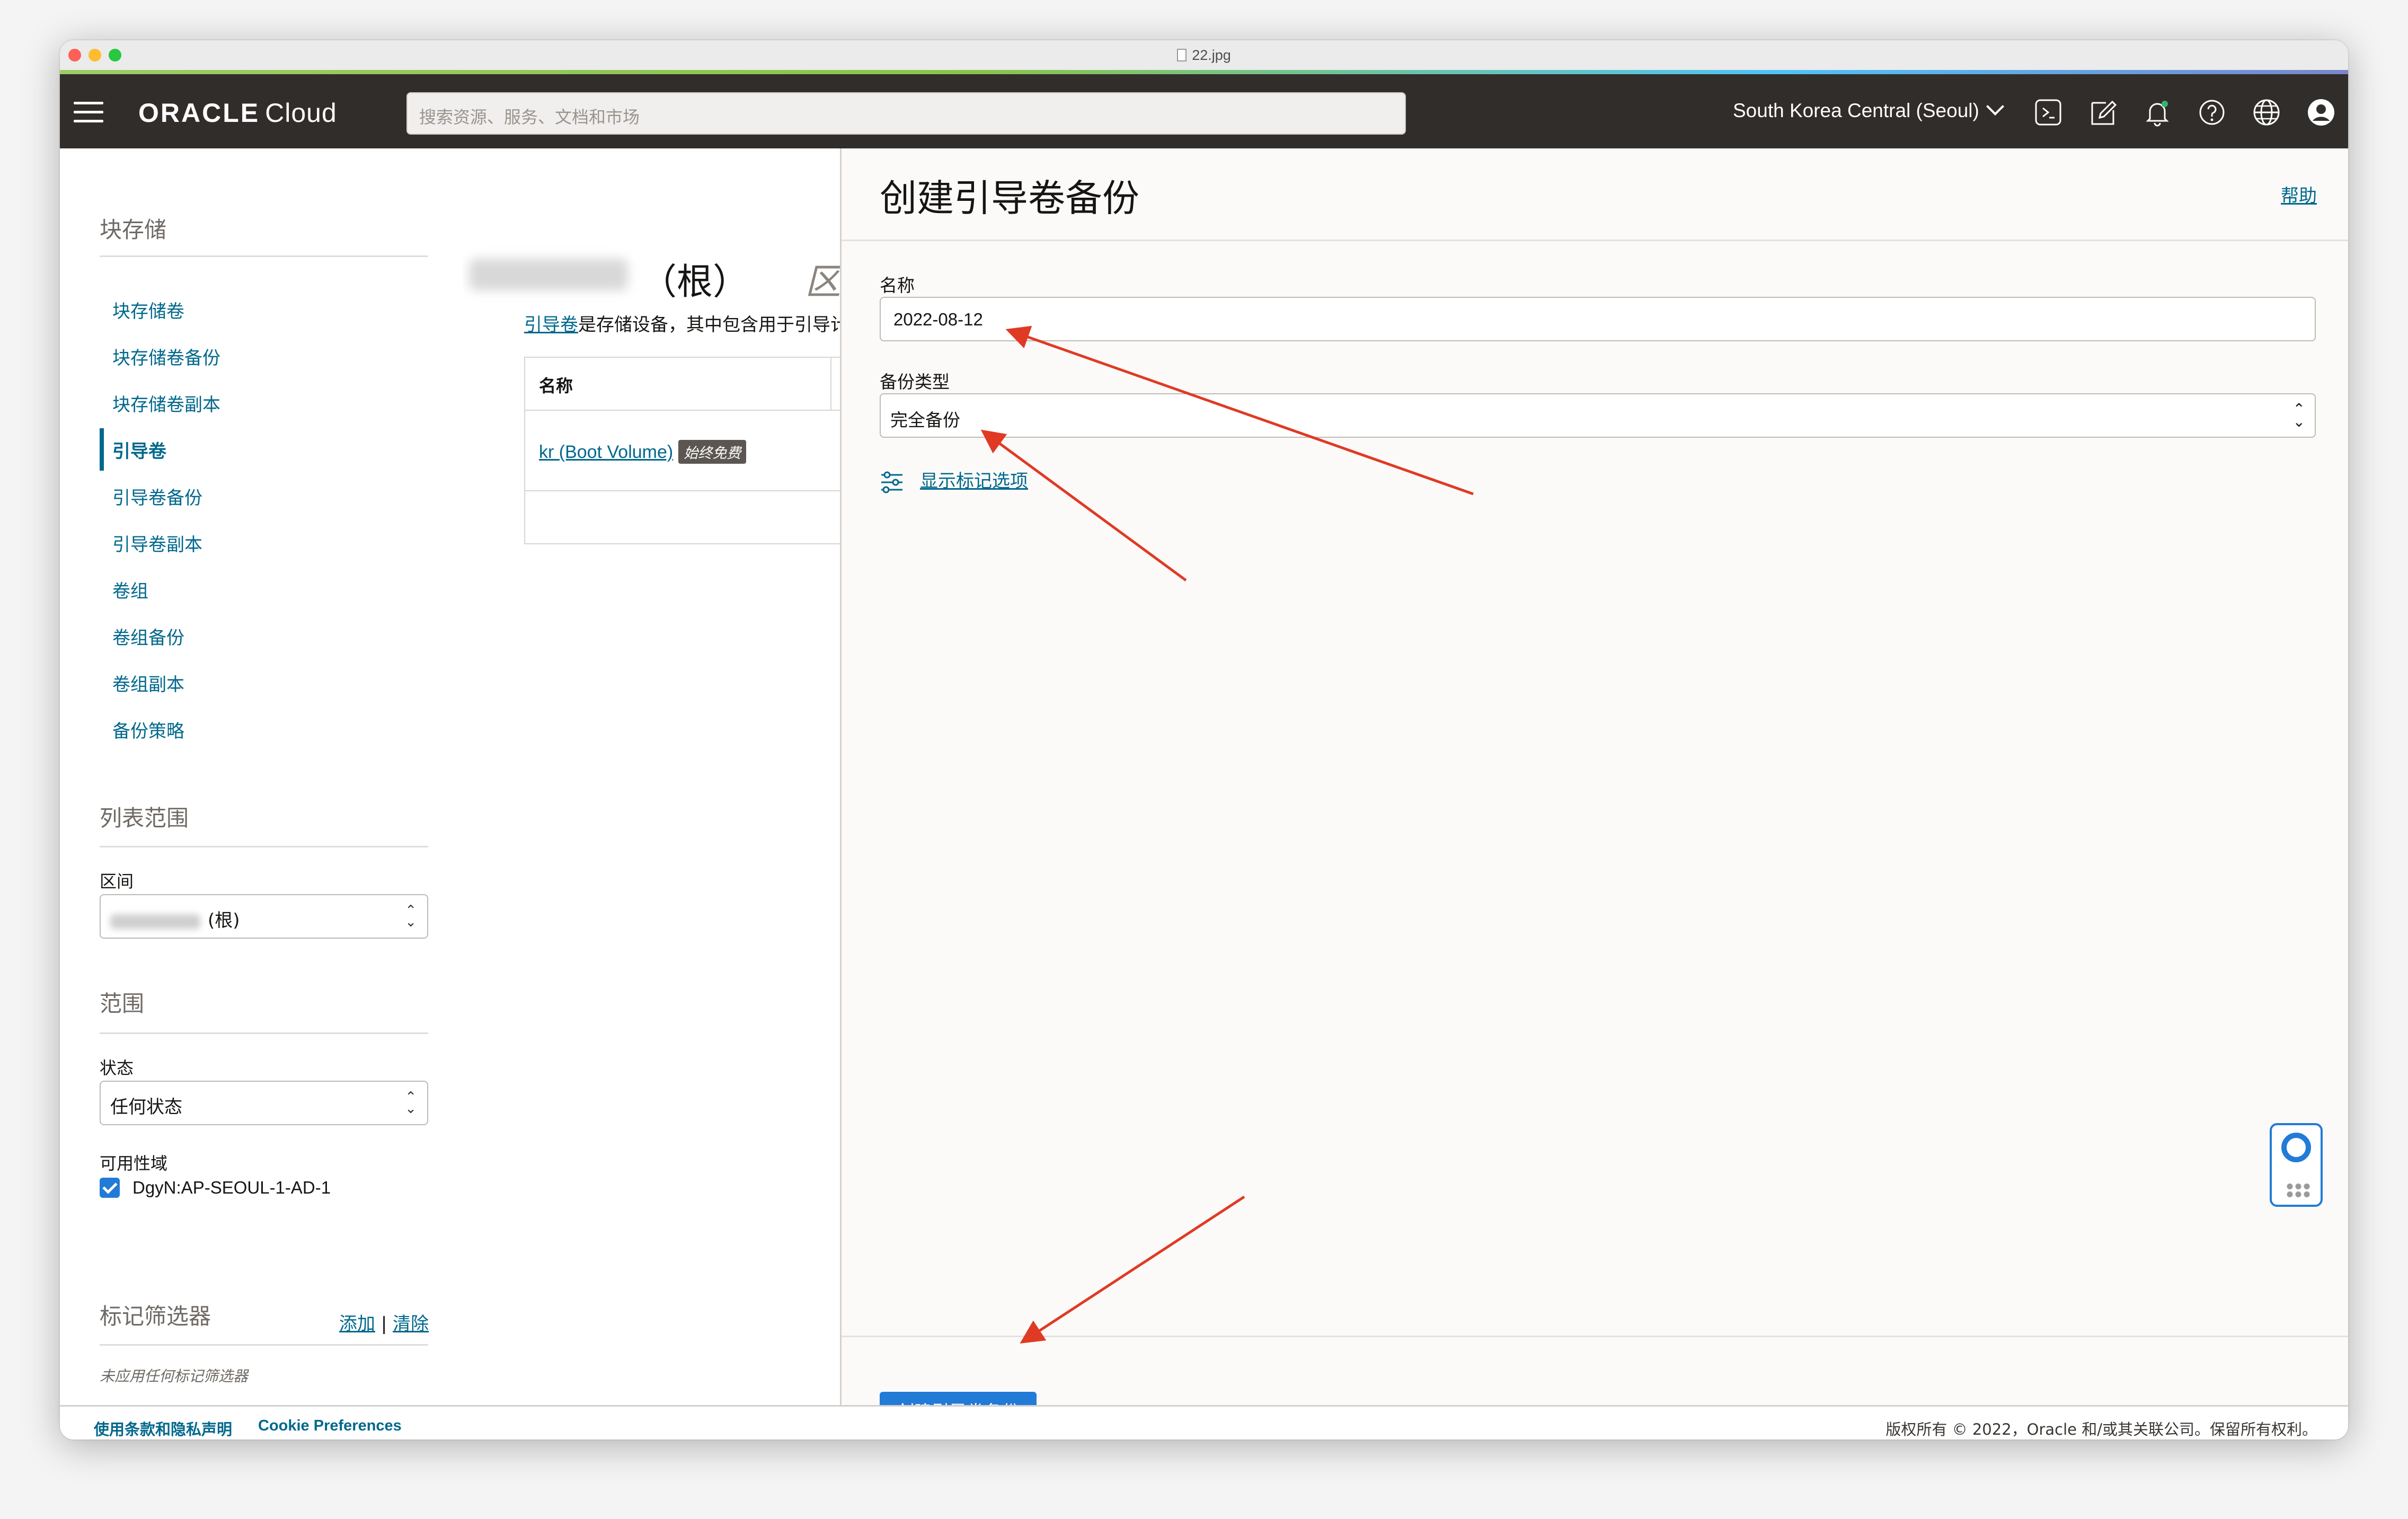 The image size is (2408, 1519). I want to click on help-widget, so click(2296, 1165).